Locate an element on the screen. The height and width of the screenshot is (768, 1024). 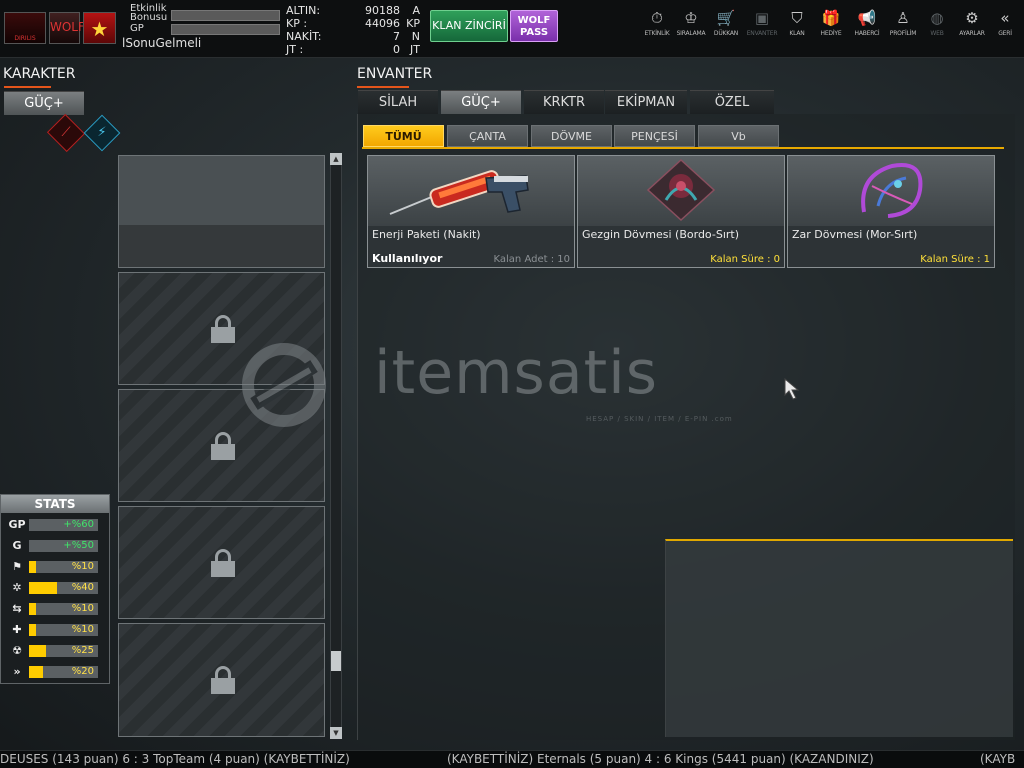
nav-label: DÜKKAN is located at coordinates (726, 33).